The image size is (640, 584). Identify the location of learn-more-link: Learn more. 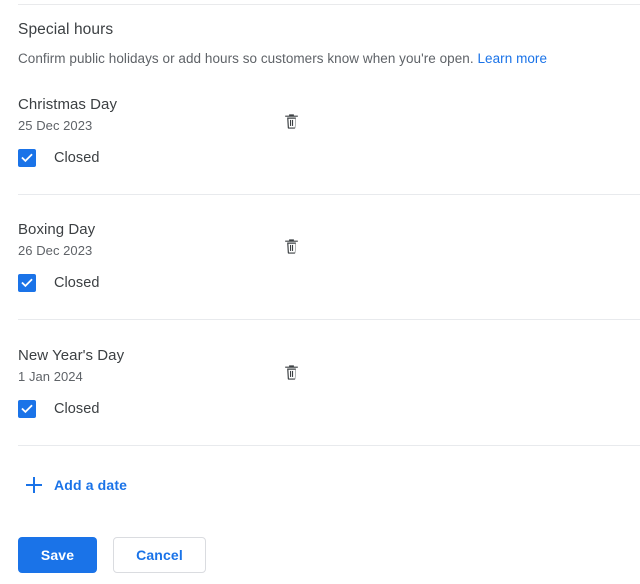
(512, 58).